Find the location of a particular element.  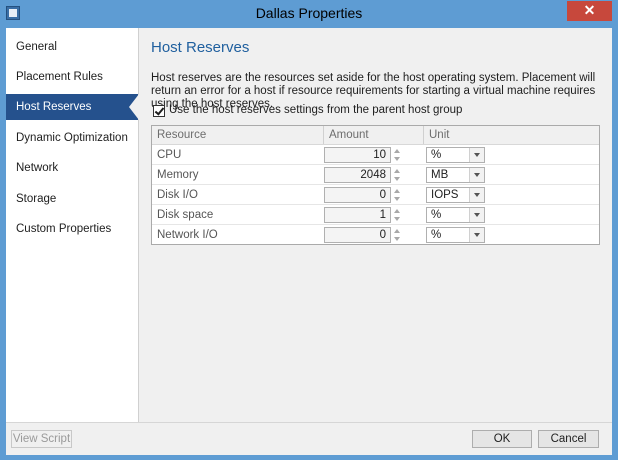

sidebar-item-storage: Storage is located at coordinates (72, 199).